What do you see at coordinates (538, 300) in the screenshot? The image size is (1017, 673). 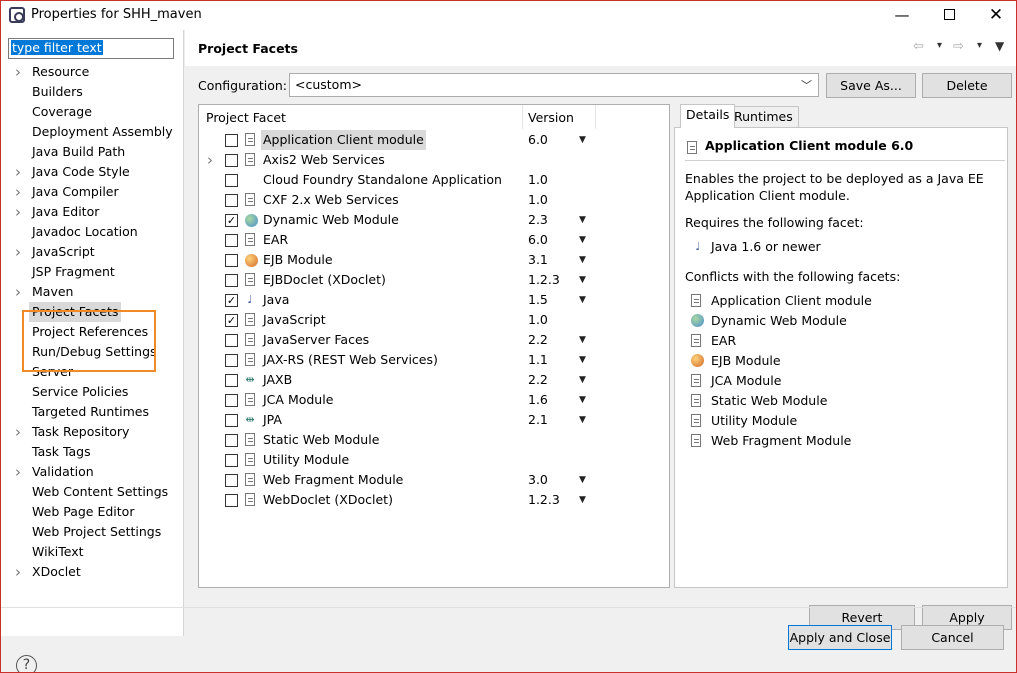 I see `facet-version: 1.5` at bounding box center [538, 300].